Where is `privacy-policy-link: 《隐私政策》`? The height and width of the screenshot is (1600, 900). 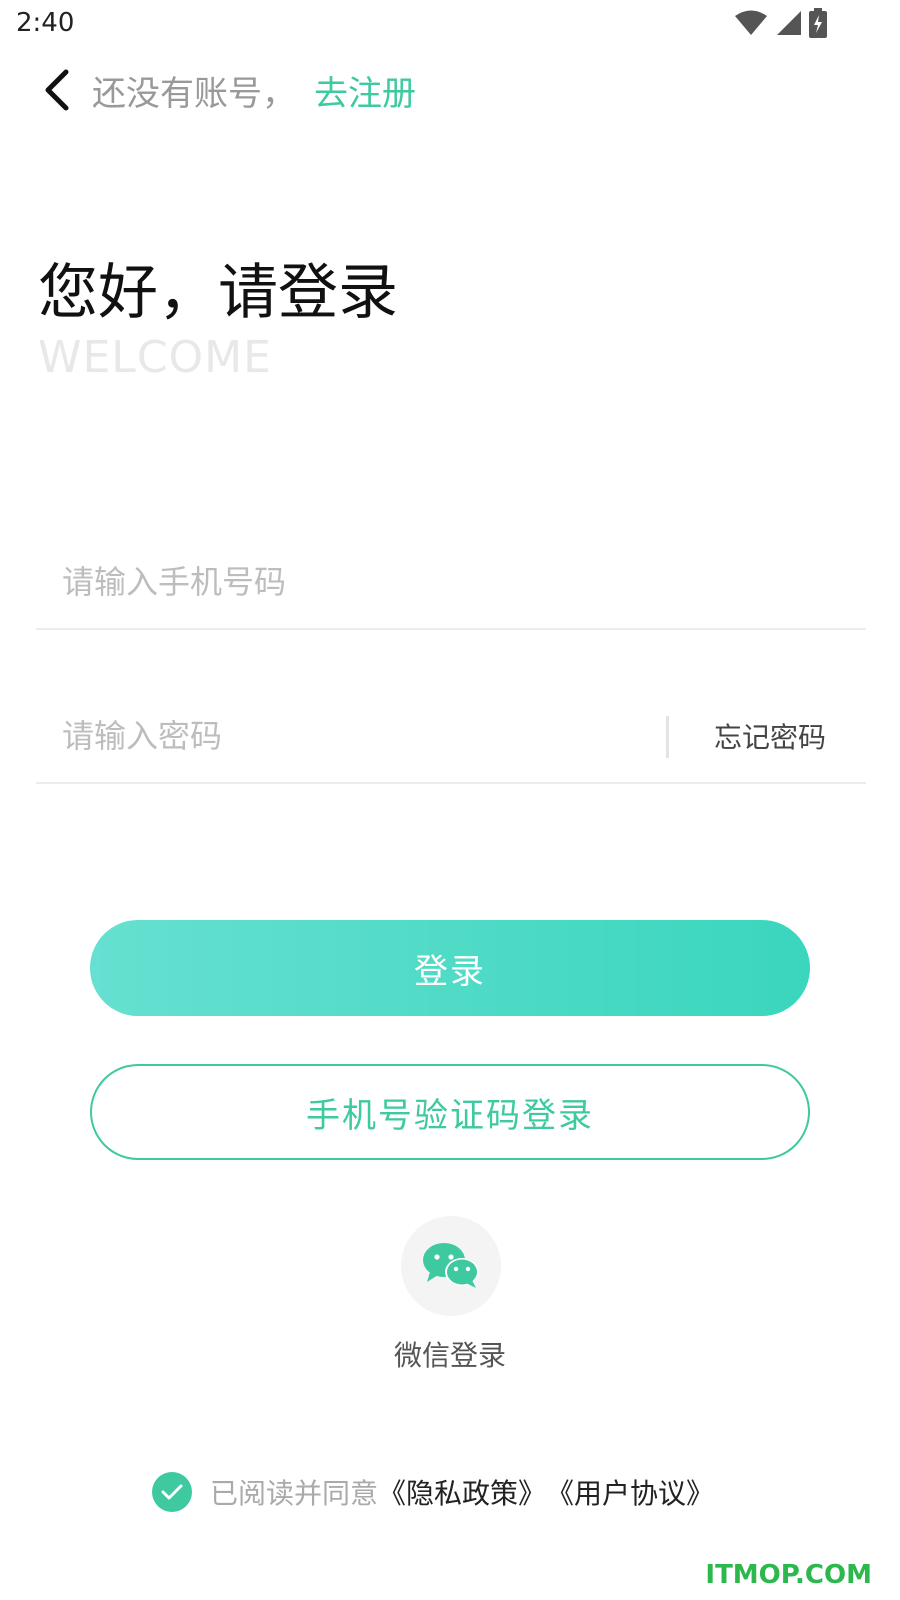 privacy-policy-link: 《隐私政策》 is located at coordinates (462, 1492).